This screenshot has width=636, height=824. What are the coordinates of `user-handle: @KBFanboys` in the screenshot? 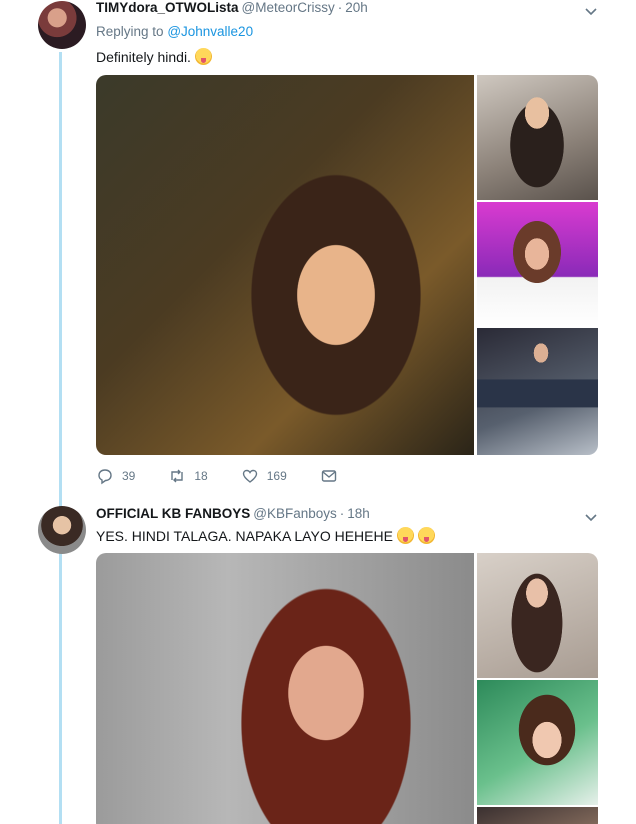 It's located at (295, 513).